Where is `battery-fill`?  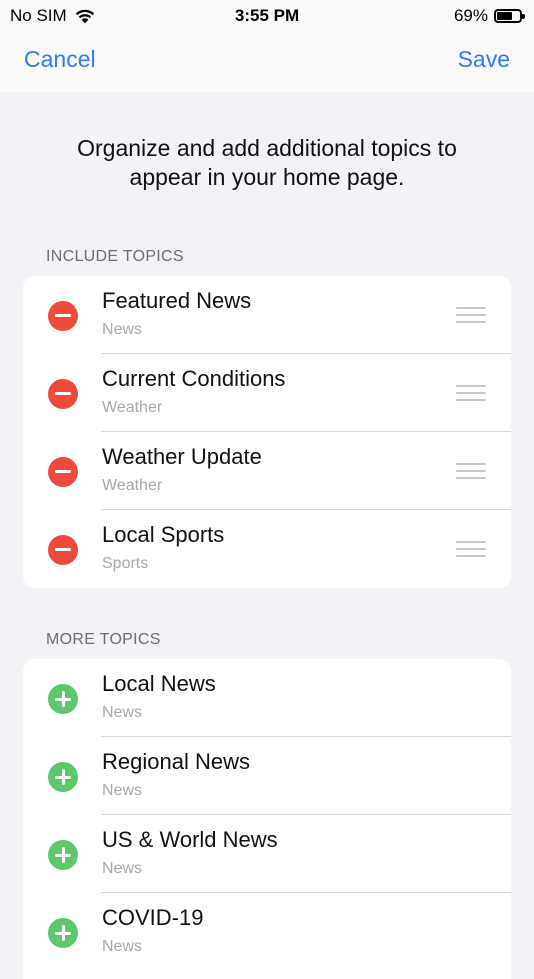
battery-fill is located at coordinates (505, 16).